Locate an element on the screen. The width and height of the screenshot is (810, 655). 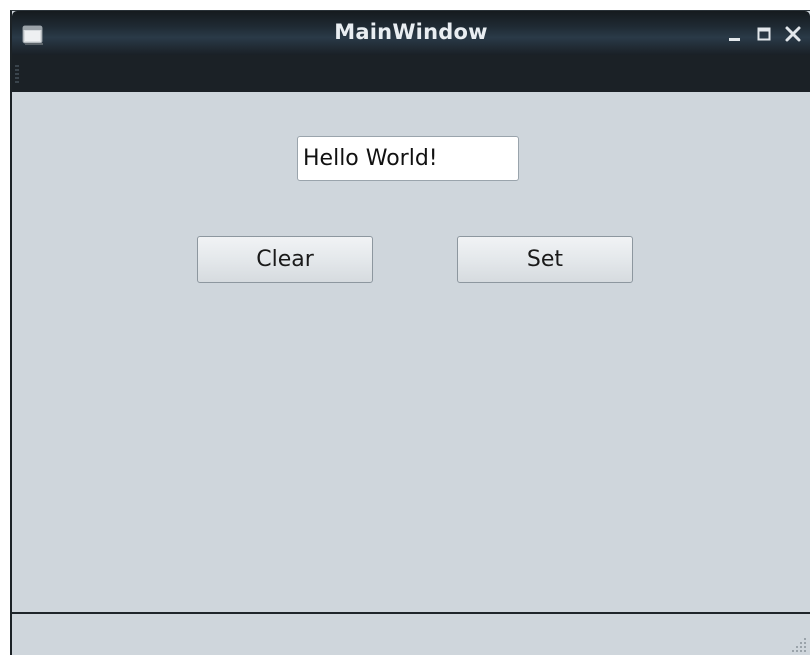
window-controls is located at coordinates (764, 34).